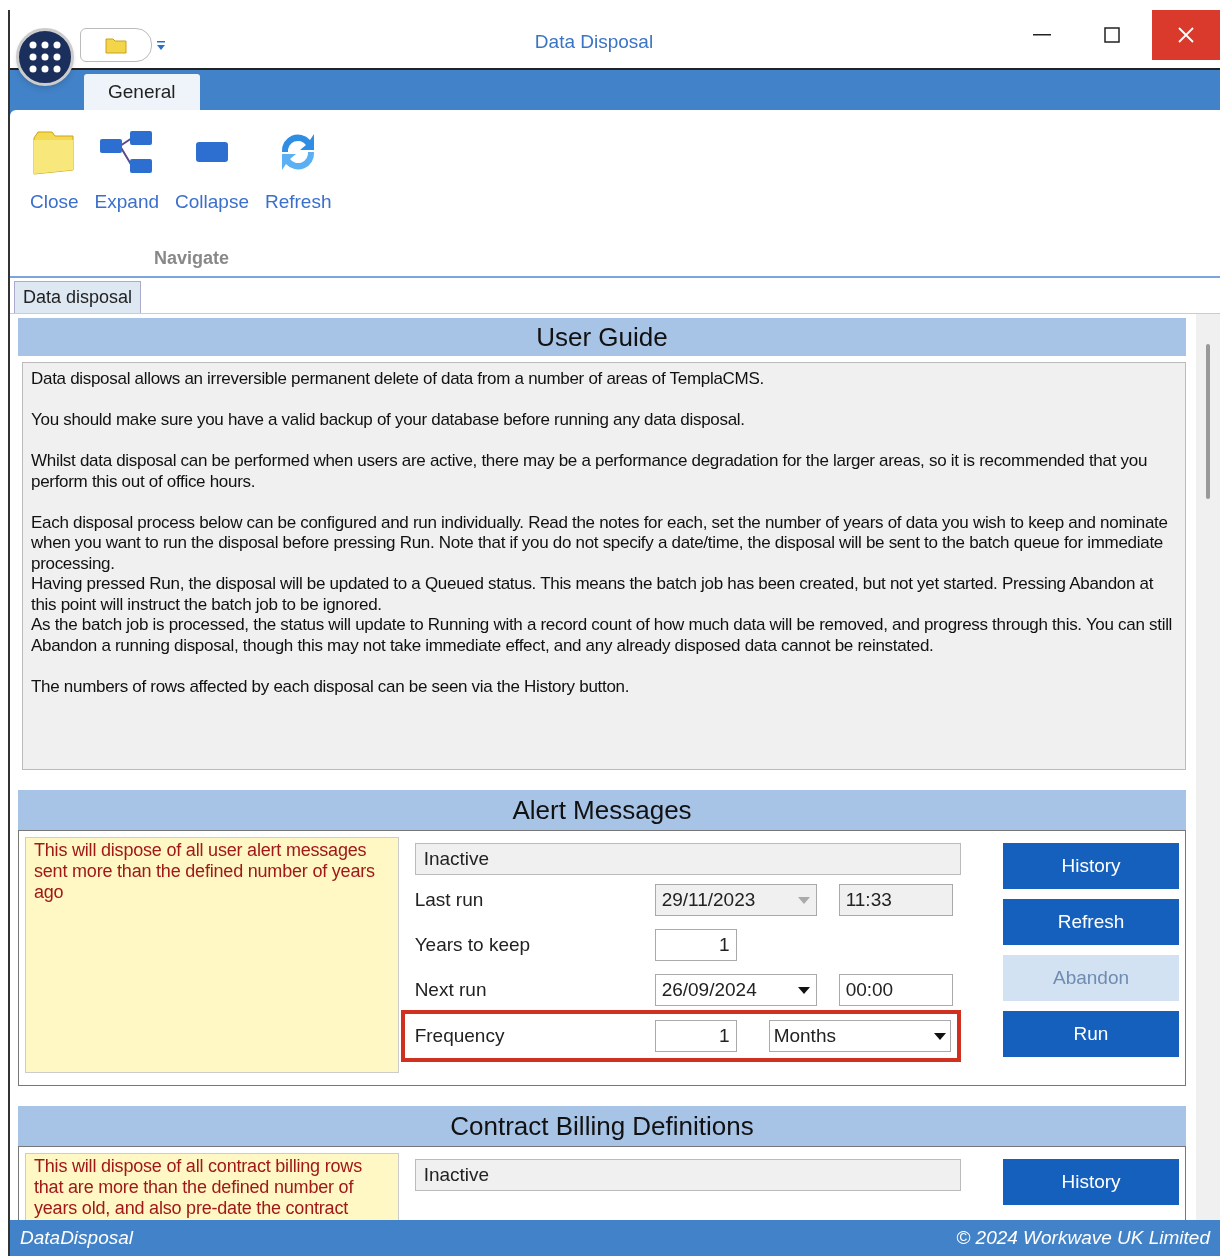 The height and width of the screenshot is (1256, 1220). I want to click on close-button, so click(1186, 35).